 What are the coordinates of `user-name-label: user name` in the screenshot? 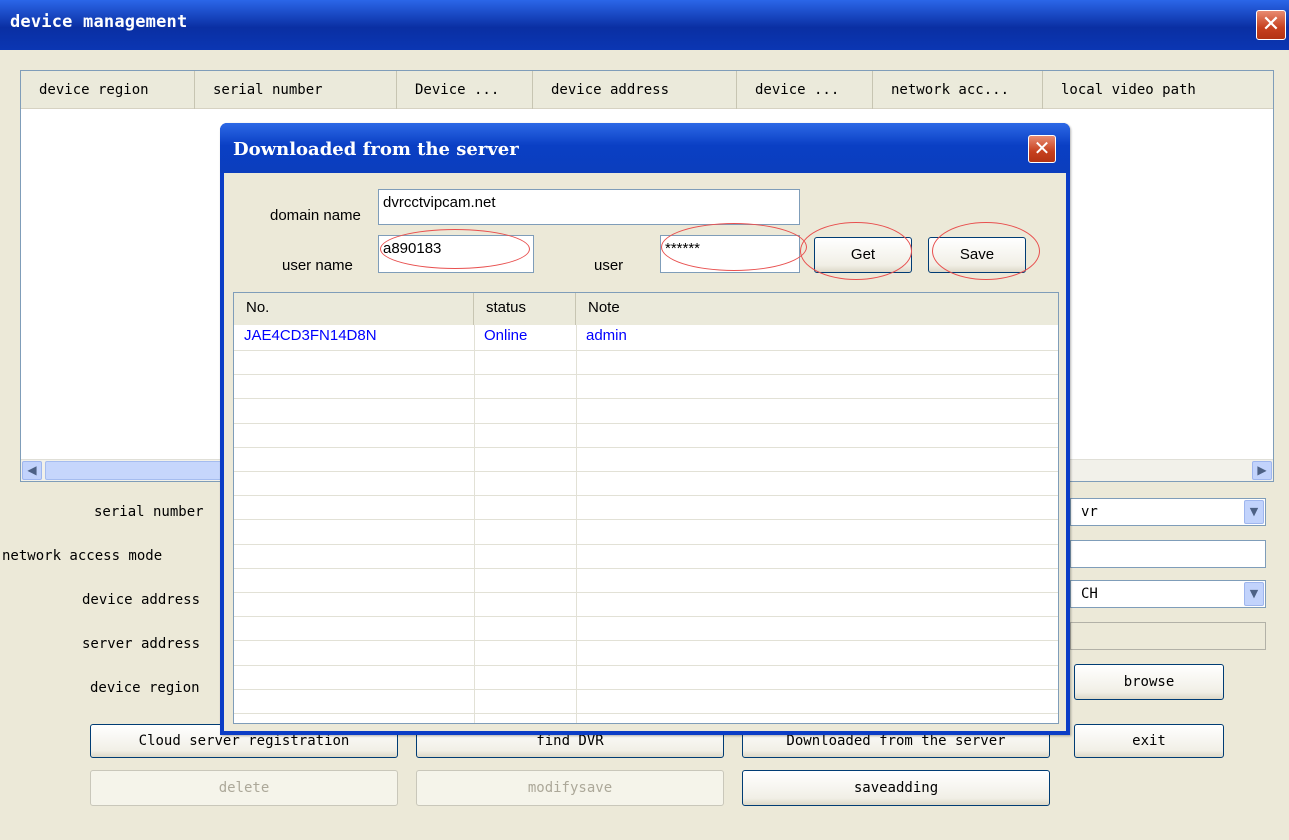 It's located at (317, 265).